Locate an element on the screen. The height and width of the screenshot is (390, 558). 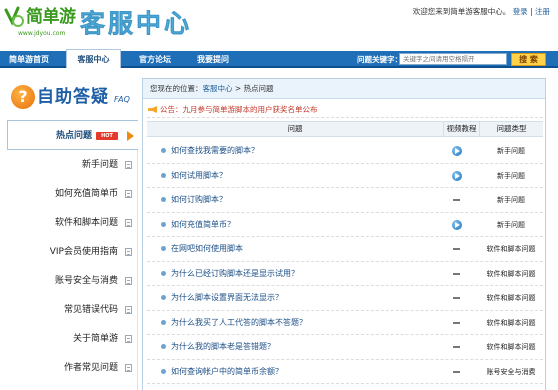
welcome-bar: 欢迎您来到简单游客服中心。 登录 | 注册 is located at coordinates (481, 11).